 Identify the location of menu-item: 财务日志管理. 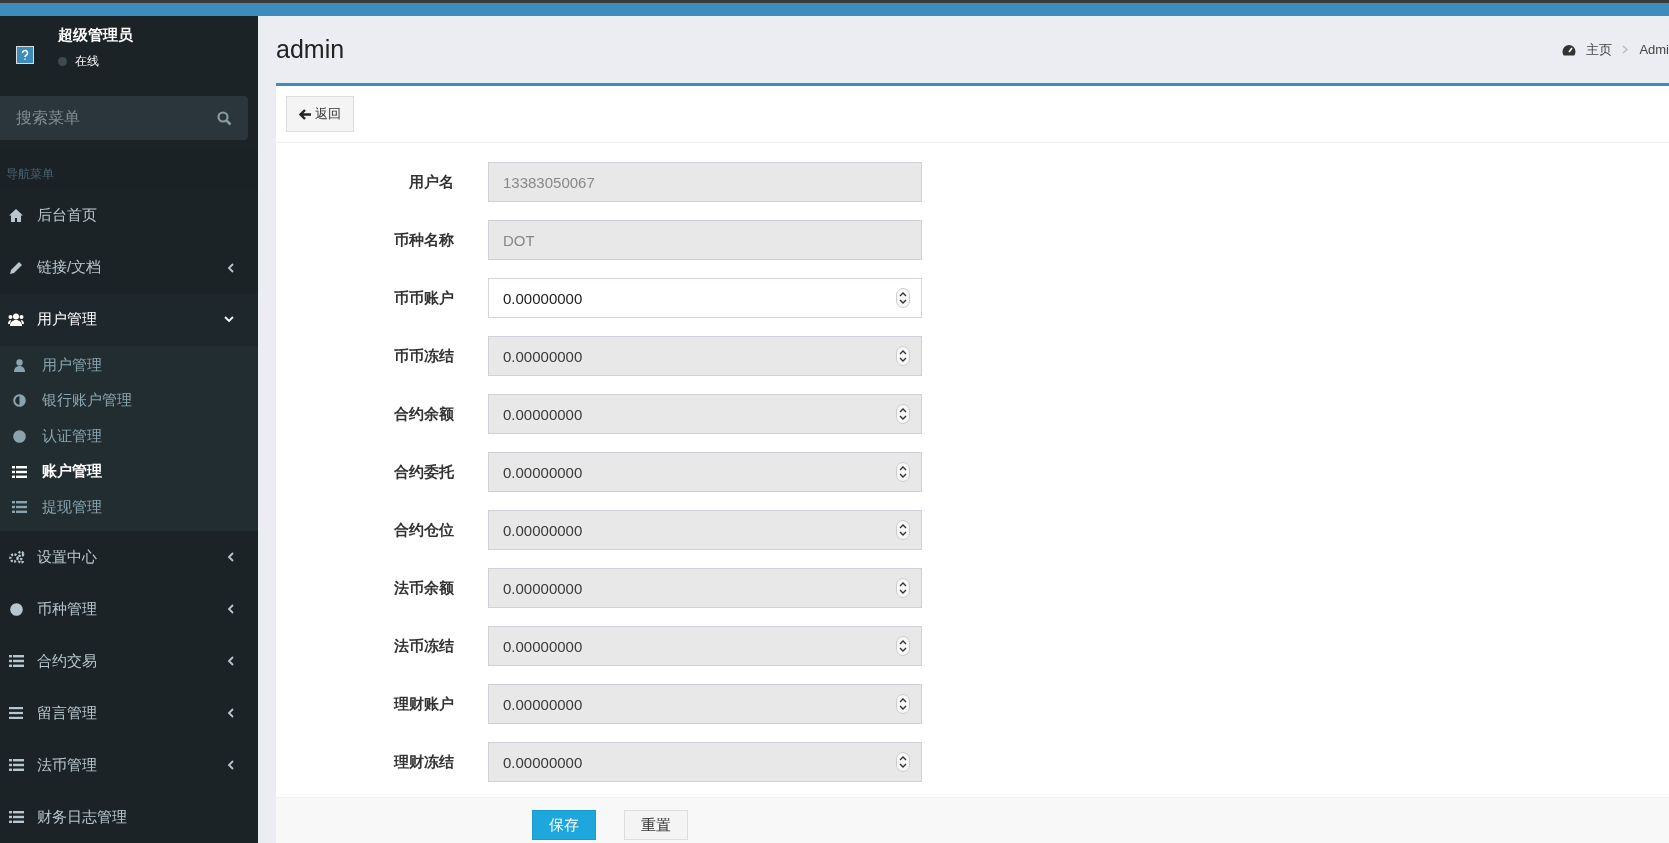
(129, 817).